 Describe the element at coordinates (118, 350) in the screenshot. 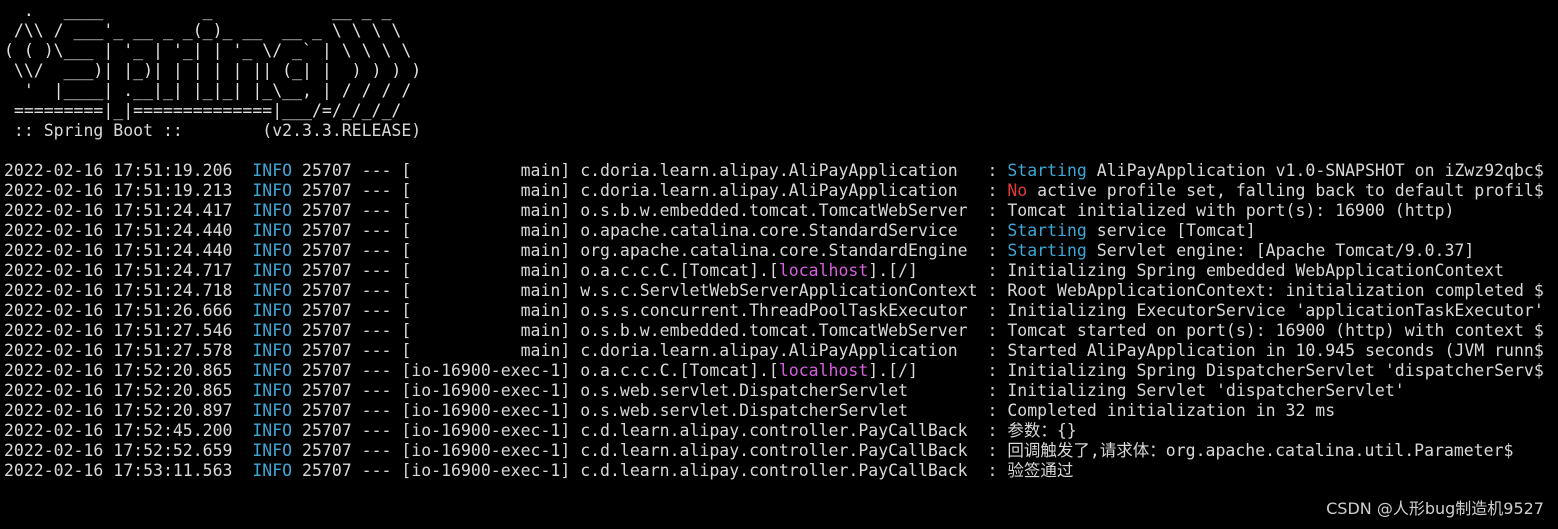

I see `log-timestamp: 2022-02-16 17:51:27.578` at that location.